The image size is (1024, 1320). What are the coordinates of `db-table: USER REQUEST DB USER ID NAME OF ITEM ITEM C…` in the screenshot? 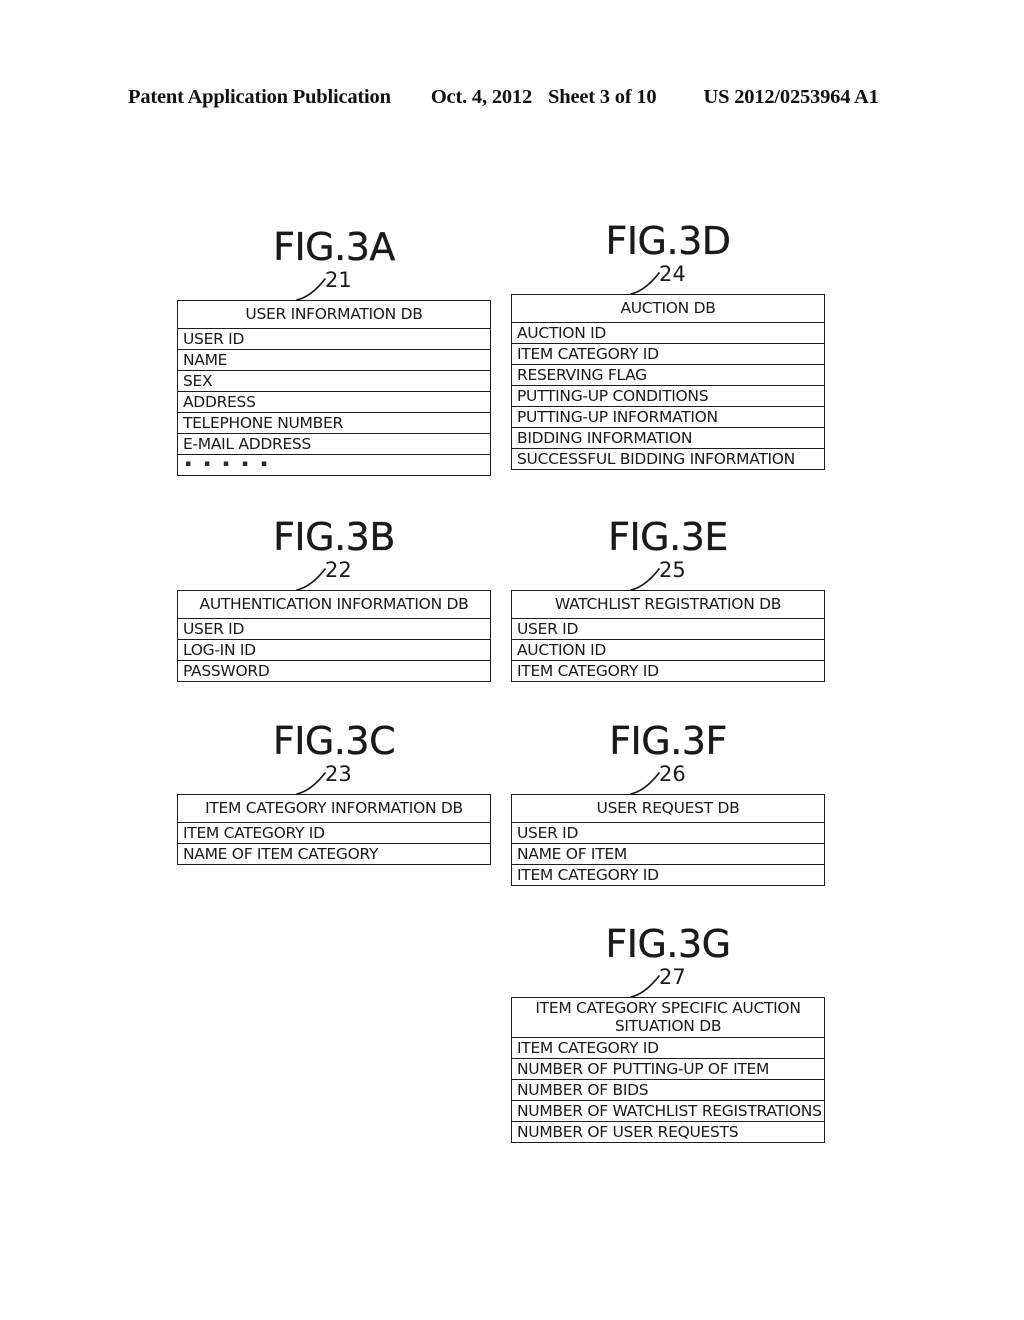 It's located at (668, 840).